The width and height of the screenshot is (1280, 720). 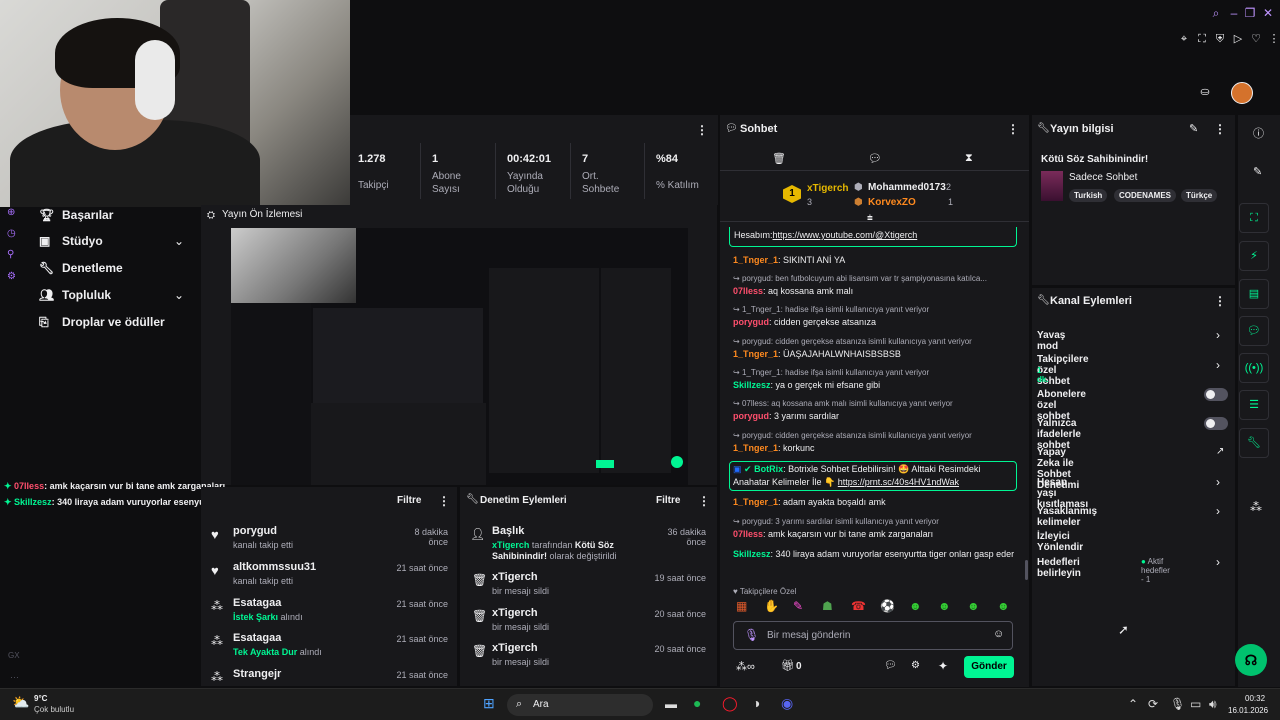 I want to click on windows-start-icon: ⊞, so click(x=489, y=703).